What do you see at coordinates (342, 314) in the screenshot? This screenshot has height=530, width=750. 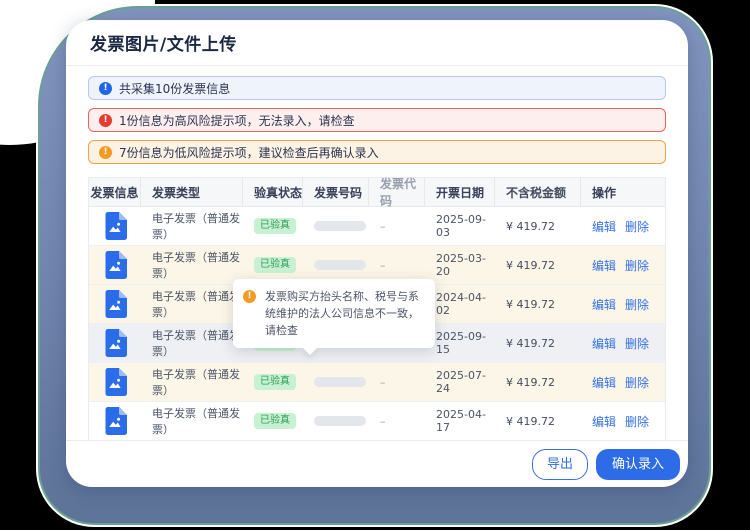 I see `tooltip-text: 发票购买方抬头名称、税号与系统维护的法人公司信息不一致，请检查` at bounding box center [342, 314].